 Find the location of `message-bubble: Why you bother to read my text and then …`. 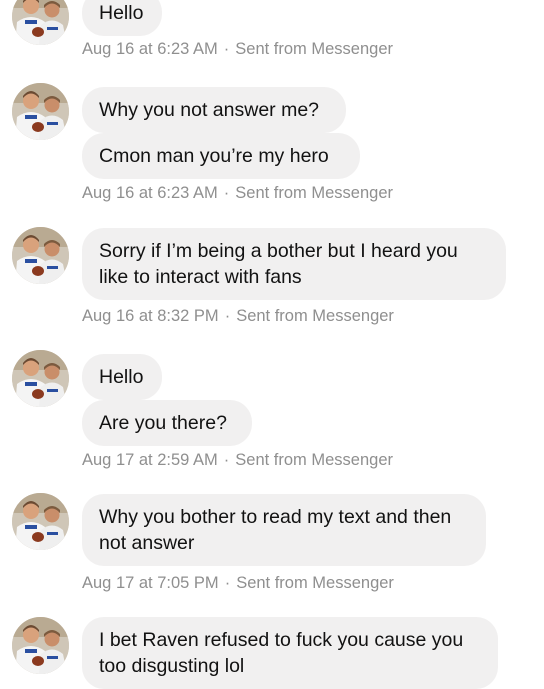

message-bubble: Why you bother to read my text and then … is located at coordinates (284, 530).